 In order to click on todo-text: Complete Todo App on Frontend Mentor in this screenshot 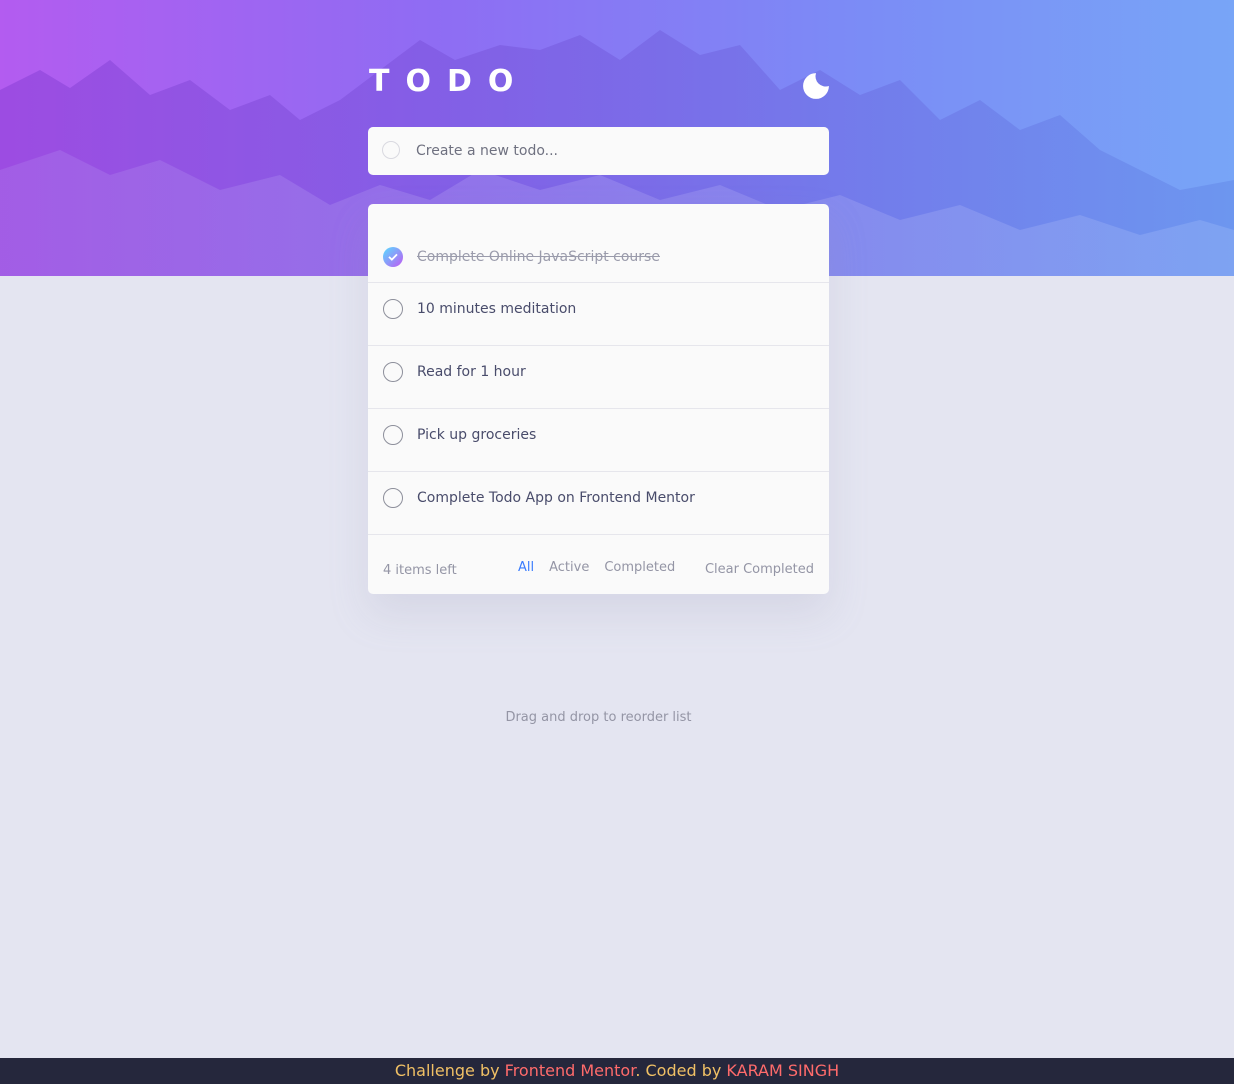, I will do `click(556, 498)`.